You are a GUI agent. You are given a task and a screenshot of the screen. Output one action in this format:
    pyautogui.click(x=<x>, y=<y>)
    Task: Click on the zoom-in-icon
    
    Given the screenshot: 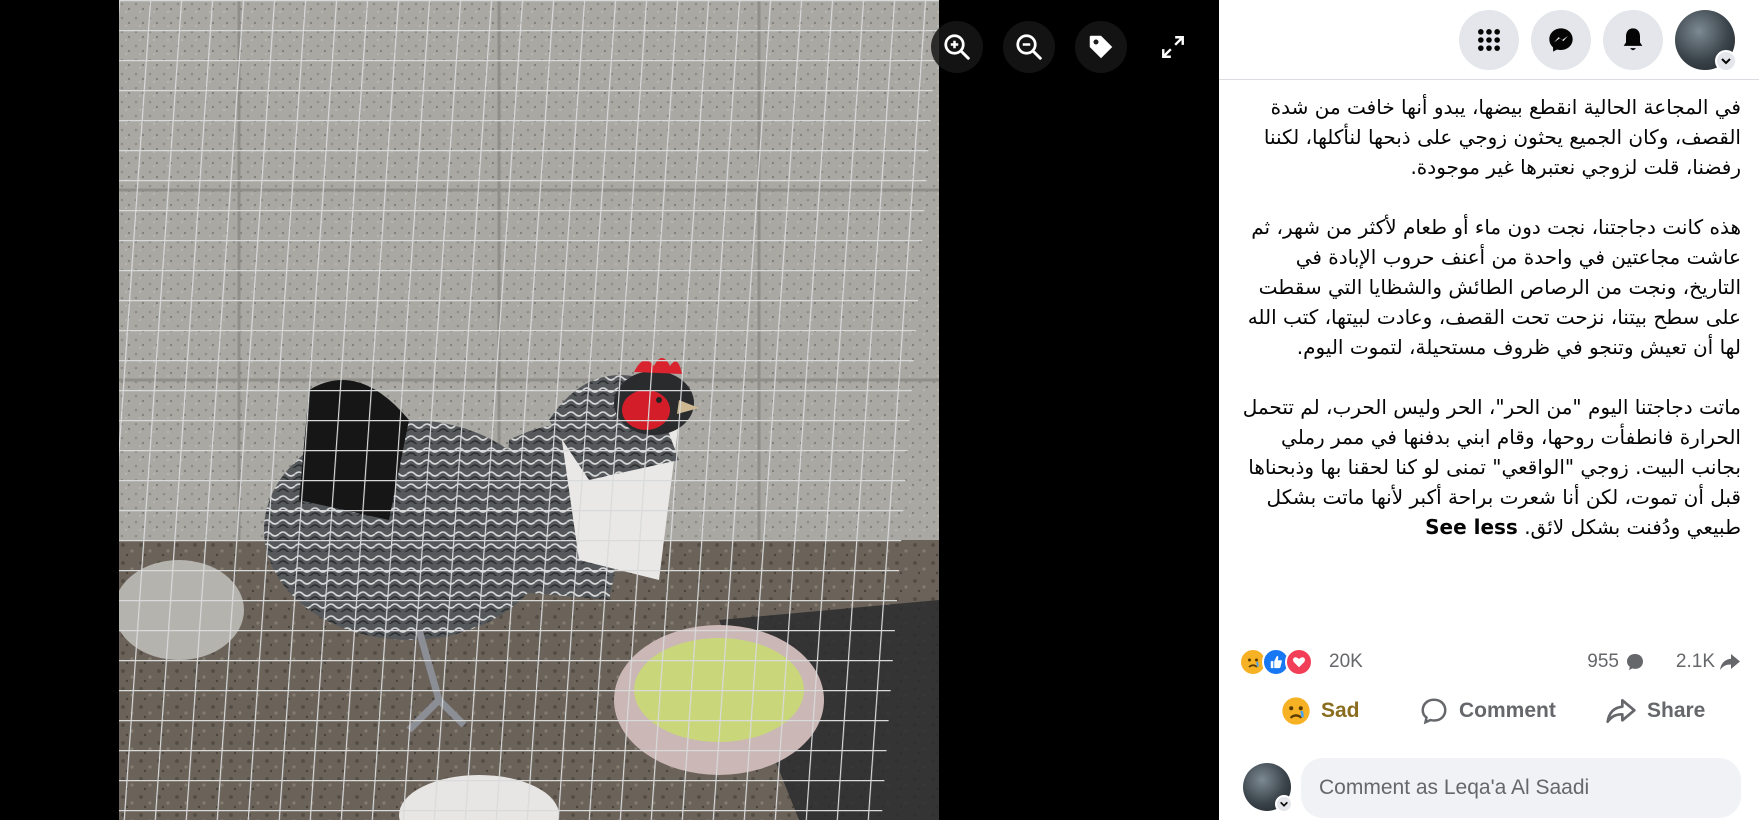 What is the action you would take?
    pyautogui.click(x=957, y=47)
    